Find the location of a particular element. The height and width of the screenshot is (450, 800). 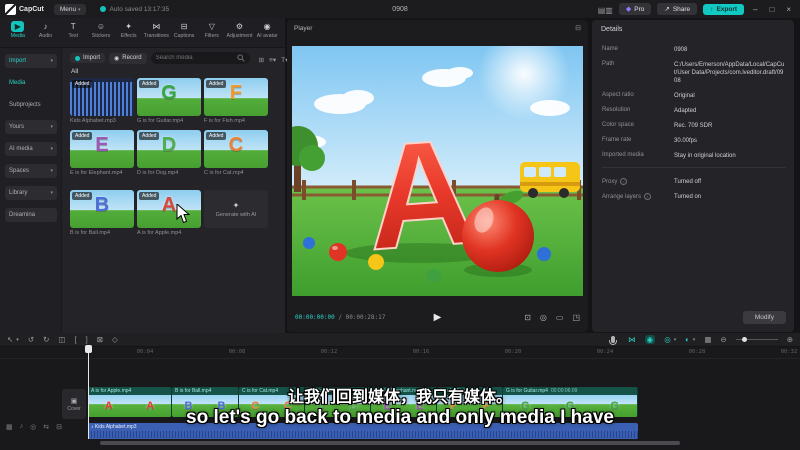

timeline-clip: D is for Dog.mp4 D D is located at coordinates (338, 402).